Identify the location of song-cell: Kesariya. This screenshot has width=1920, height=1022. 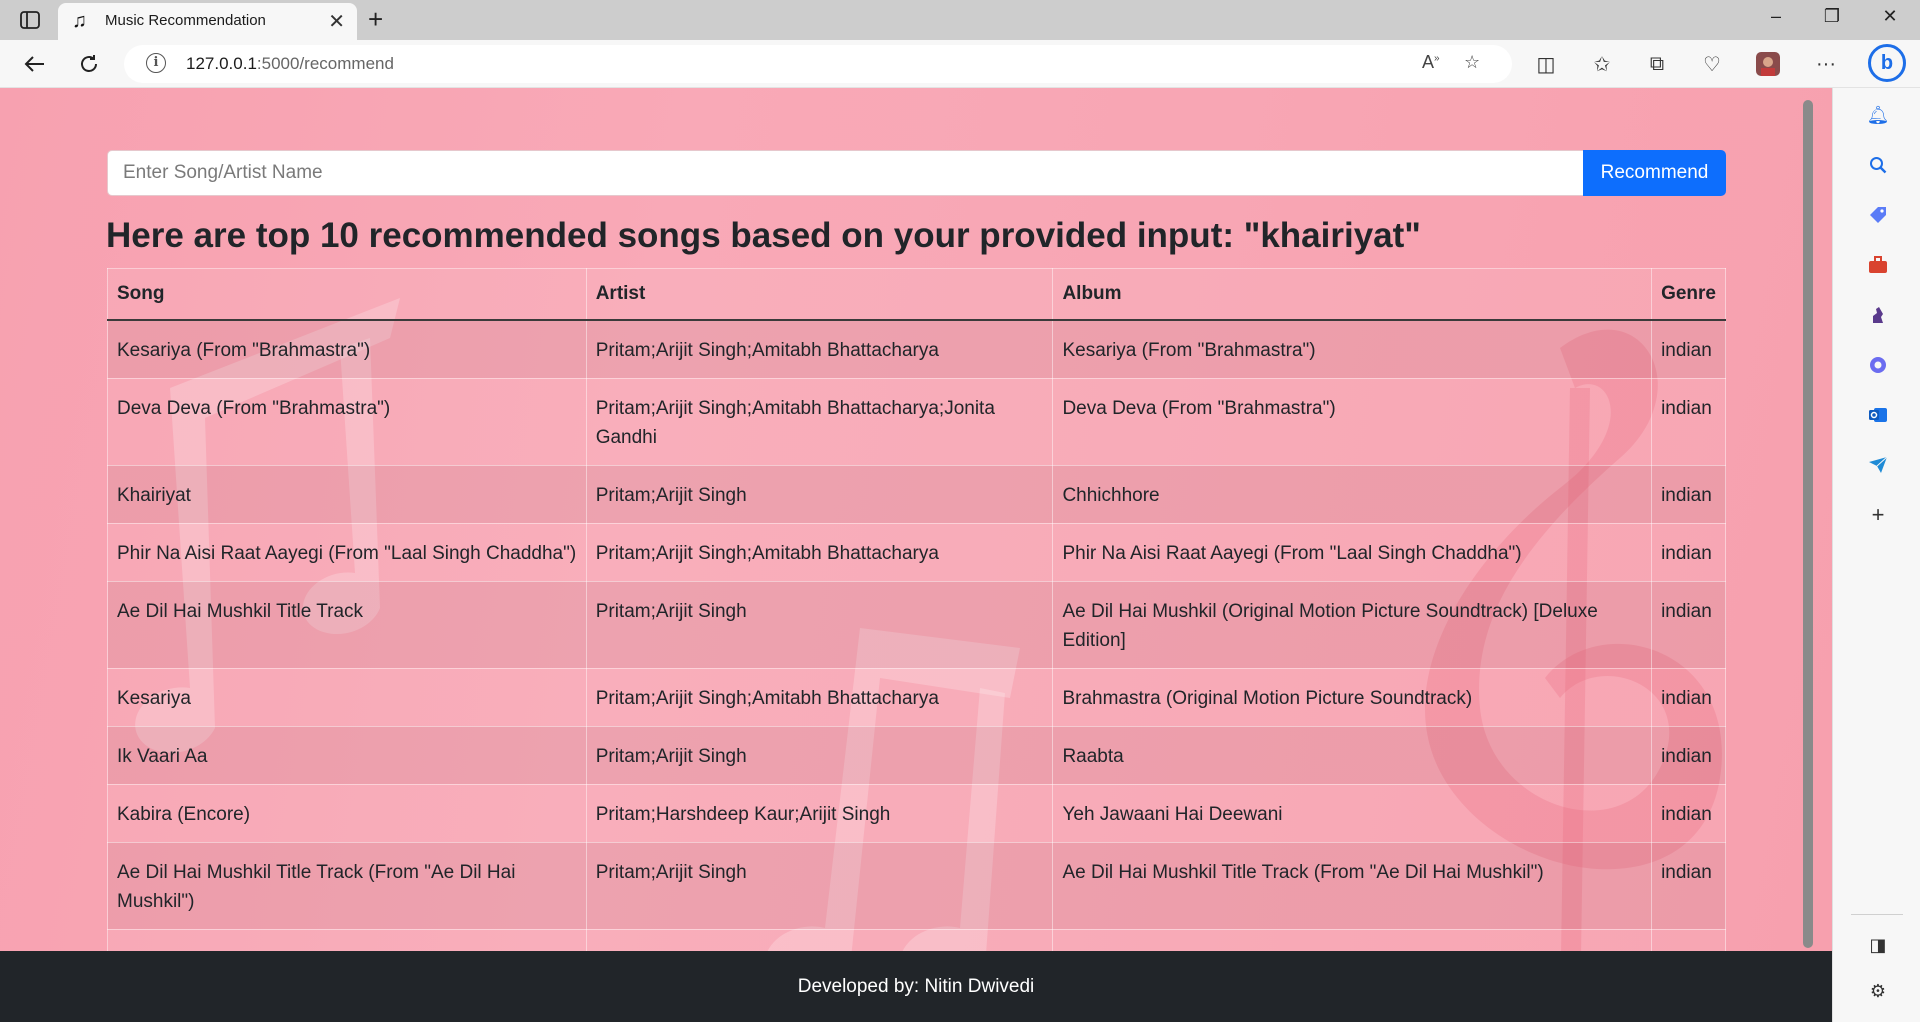
(347, 697).